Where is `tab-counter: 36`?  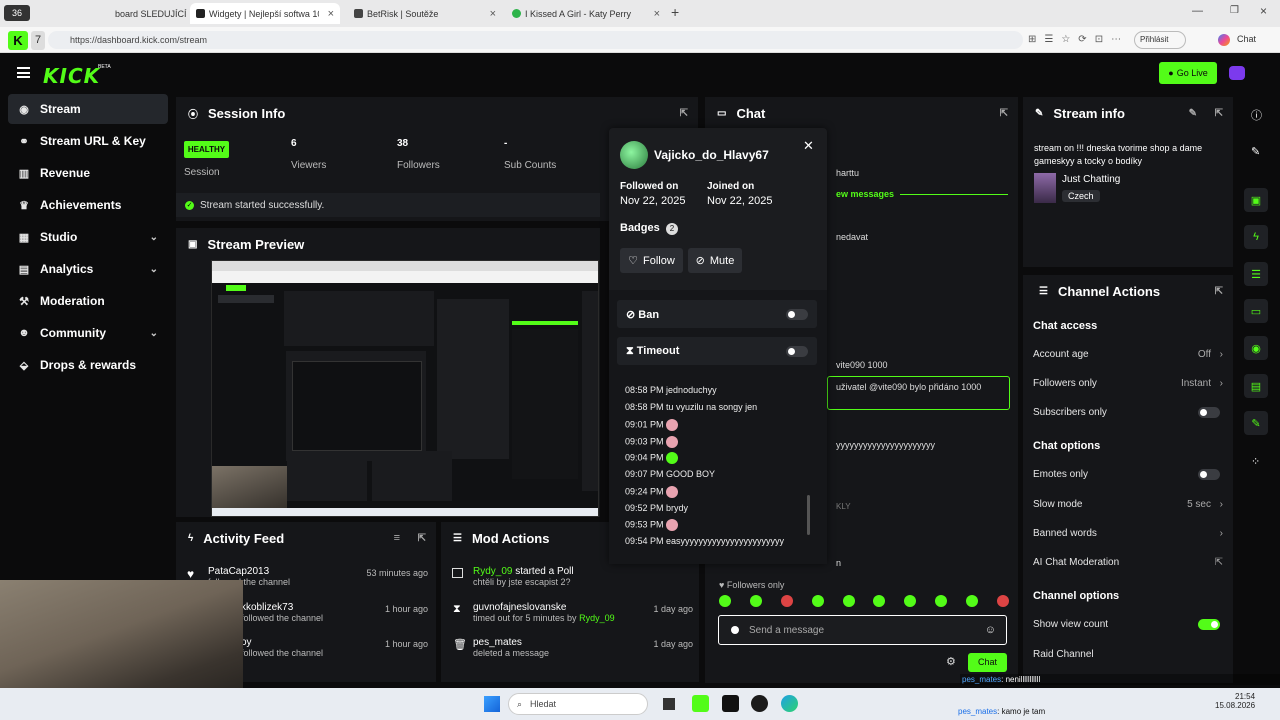
tab-counter: 36 is located at coordinates (17, 13).